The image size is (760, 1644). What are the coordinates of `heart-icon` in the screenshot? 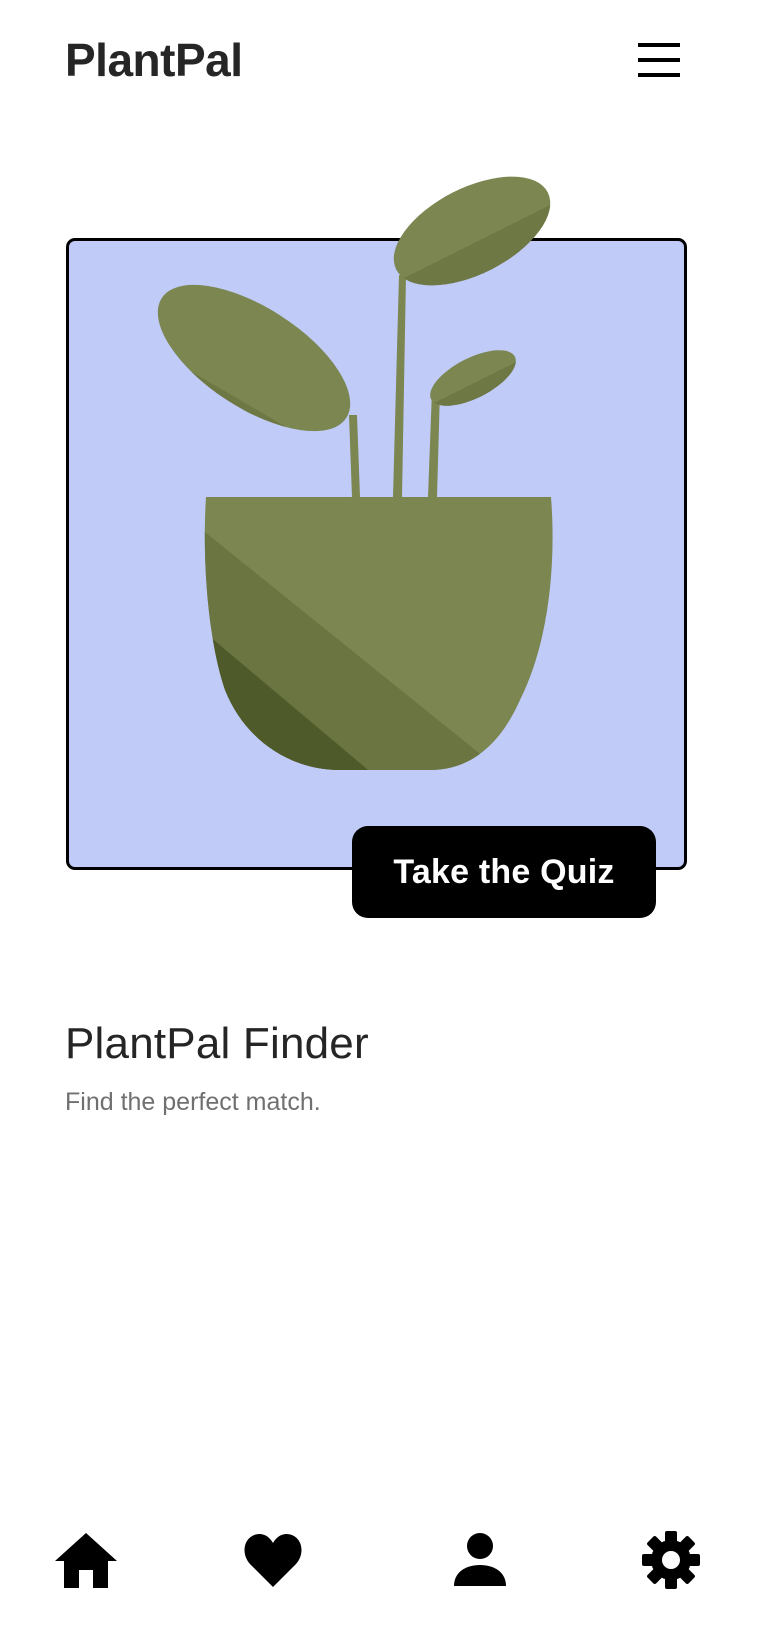 It's located at (273, 1560).